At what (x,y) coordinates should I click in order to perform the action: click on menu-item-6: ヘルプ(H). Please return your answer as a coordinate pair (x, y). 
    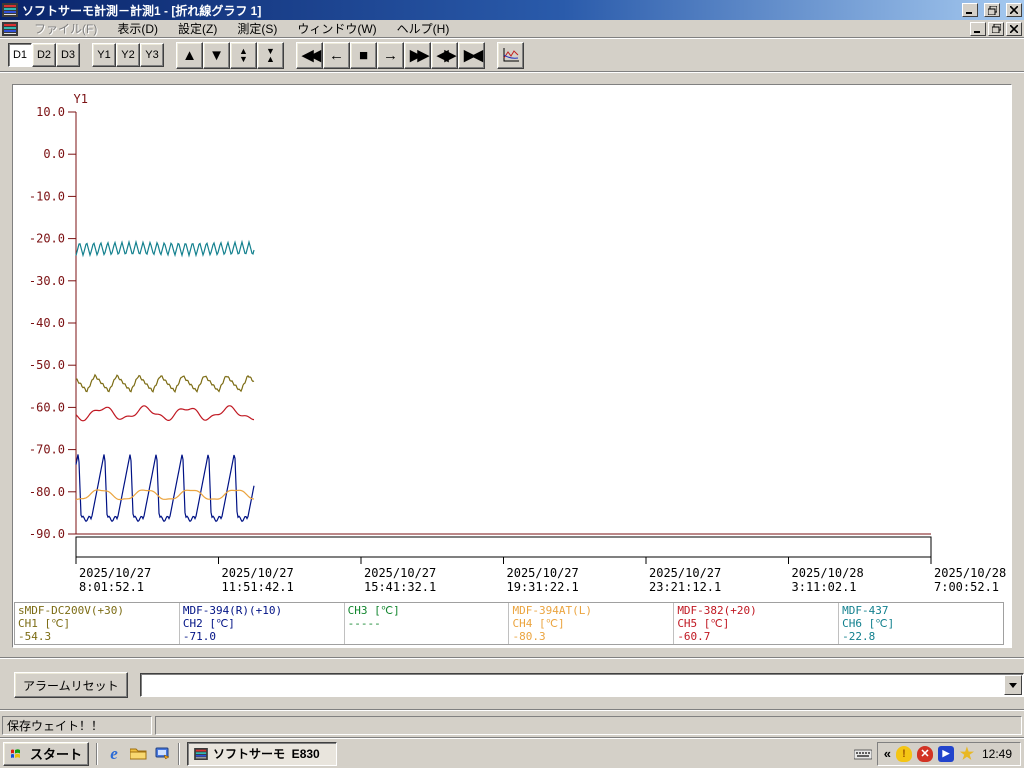
    Looking at the image, I should click on (423, 29).